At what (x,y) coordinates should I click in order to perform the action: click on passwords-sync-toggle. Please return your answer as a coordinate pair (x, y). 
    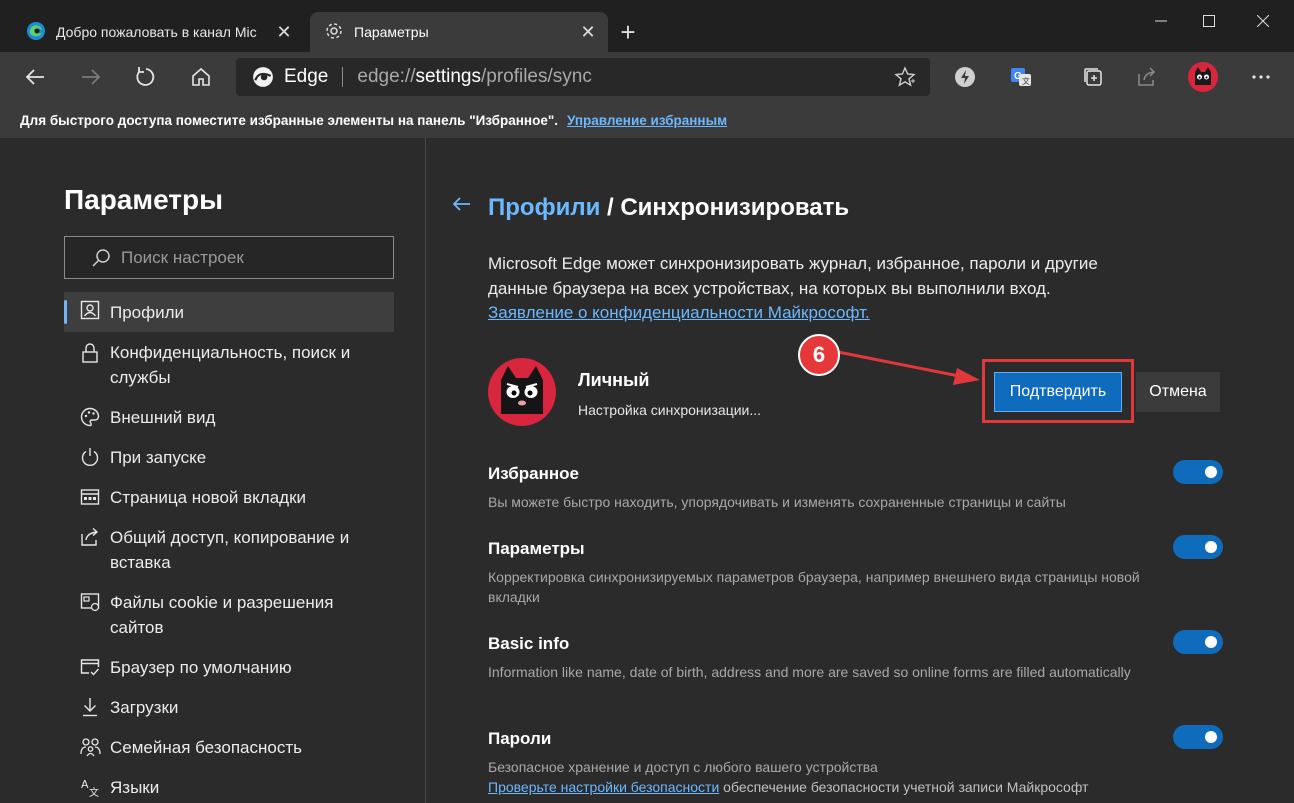
    Looking at the image, I should click on (1198, 737).